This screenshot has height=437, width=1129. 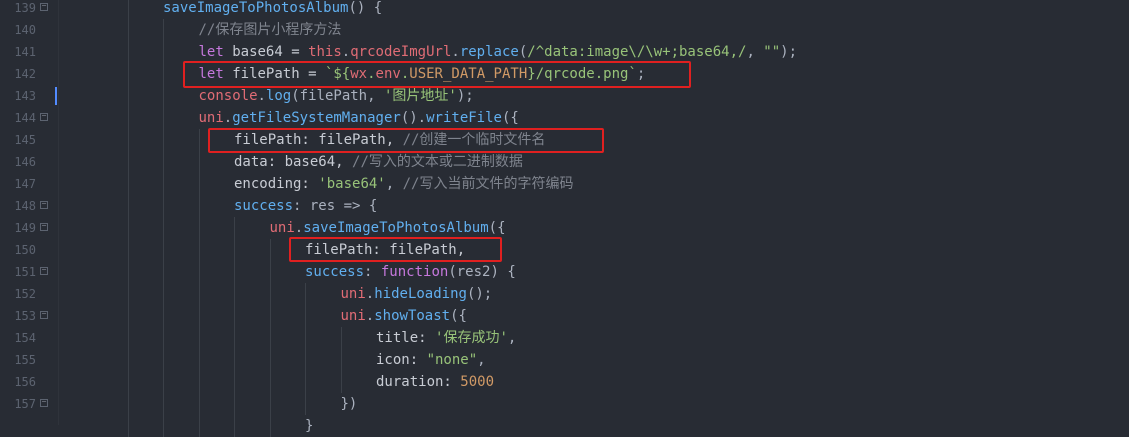 What do you see at coordinates (25, 8) in the screenshot?
I see `line-number: 139` at bounding box center [25, 8].